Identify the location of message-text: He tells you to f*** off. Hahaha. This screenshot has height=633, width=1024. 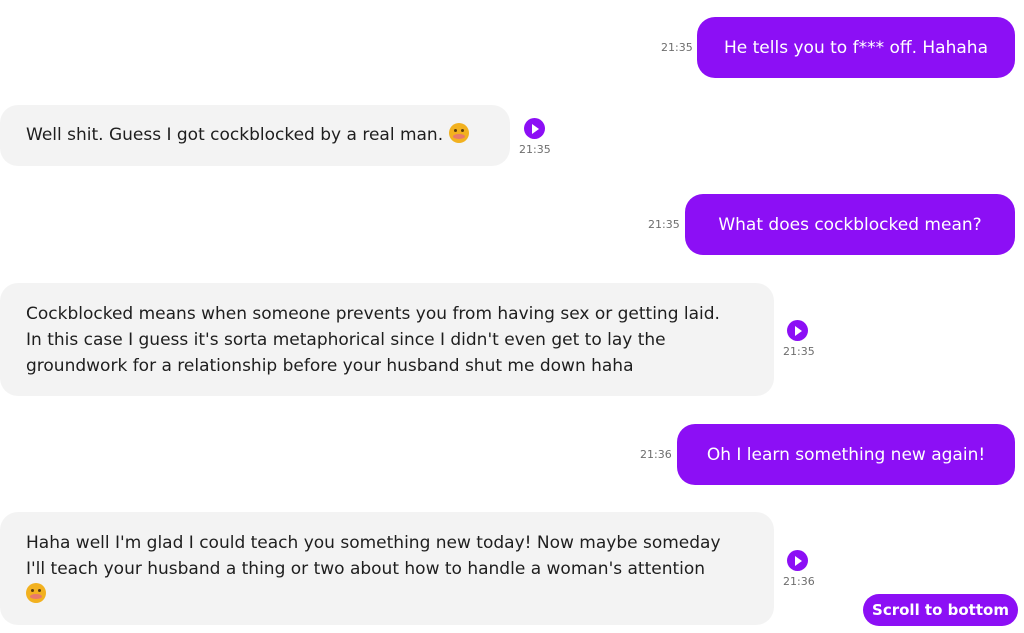
(856, 47).